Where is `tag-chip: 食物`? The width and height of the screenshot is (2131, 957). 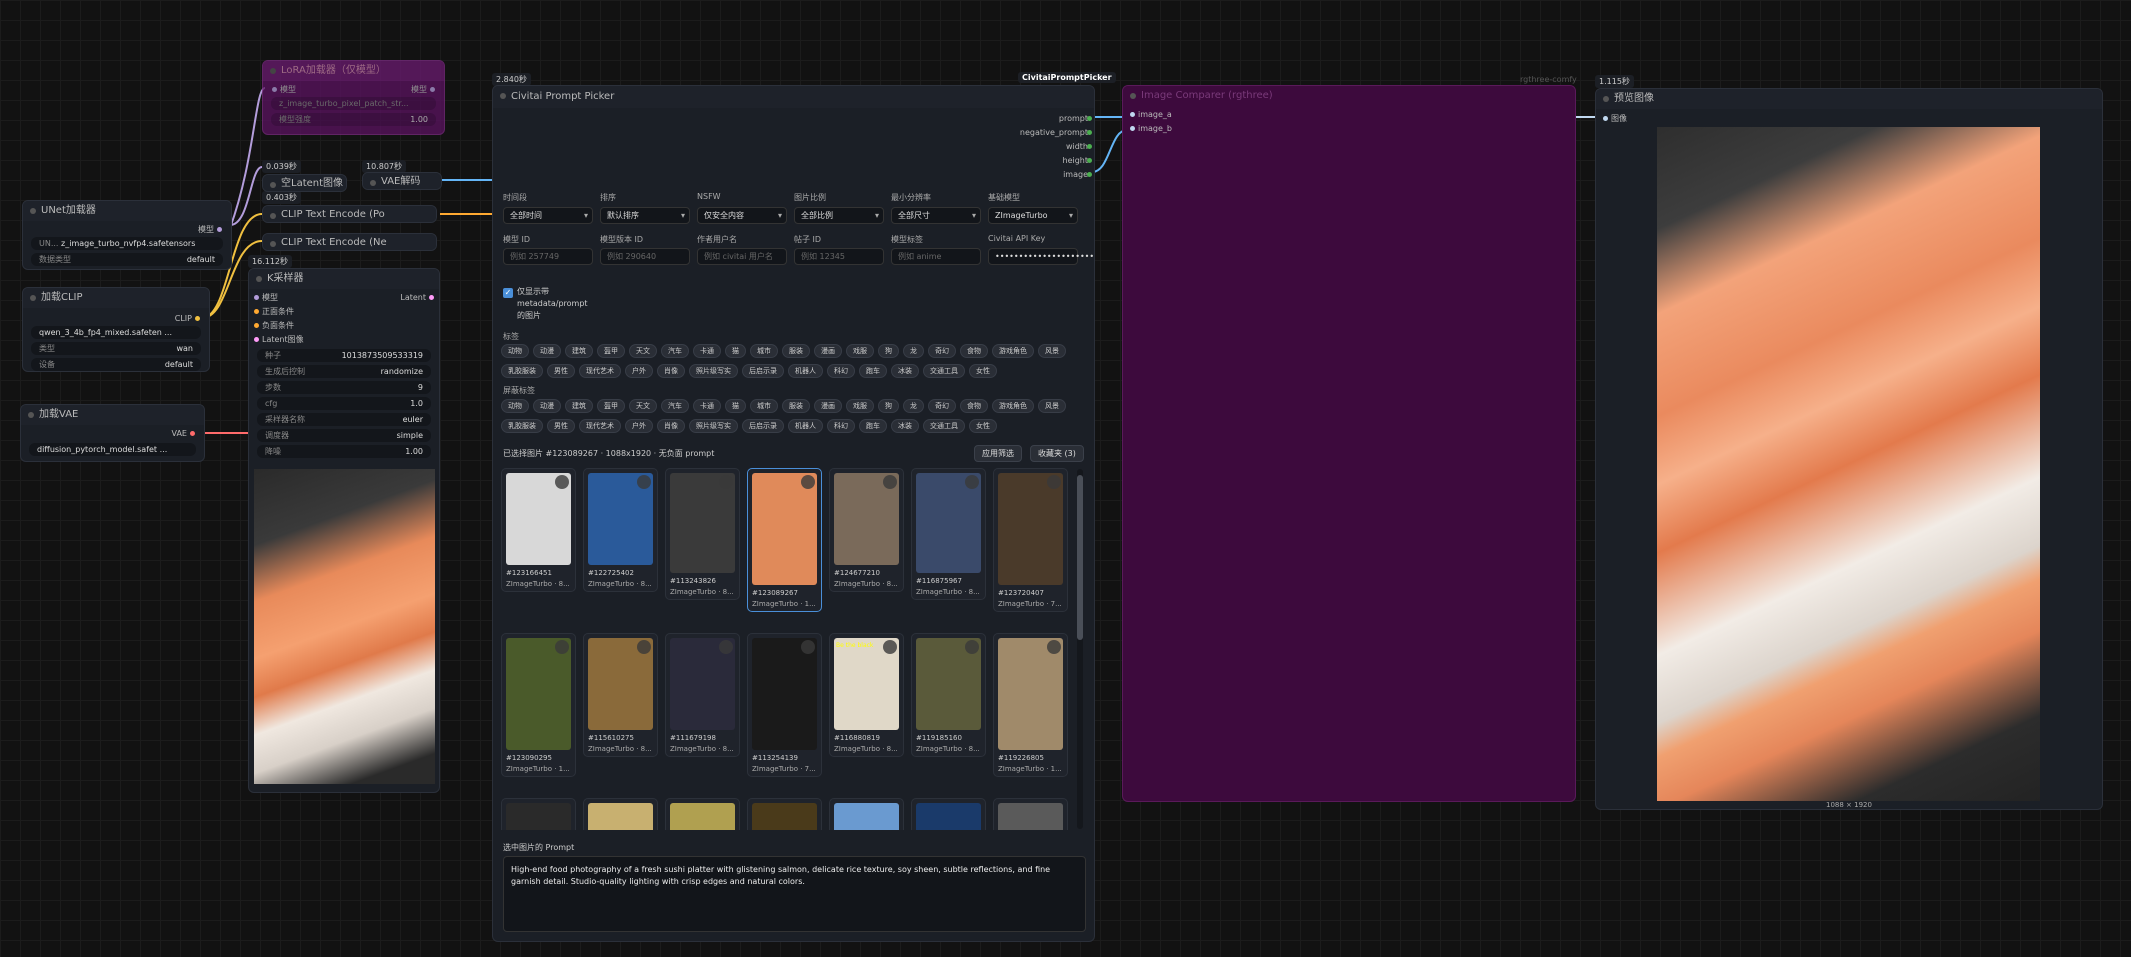 tag-chip: 食物 is located at coordinates (974, 351).